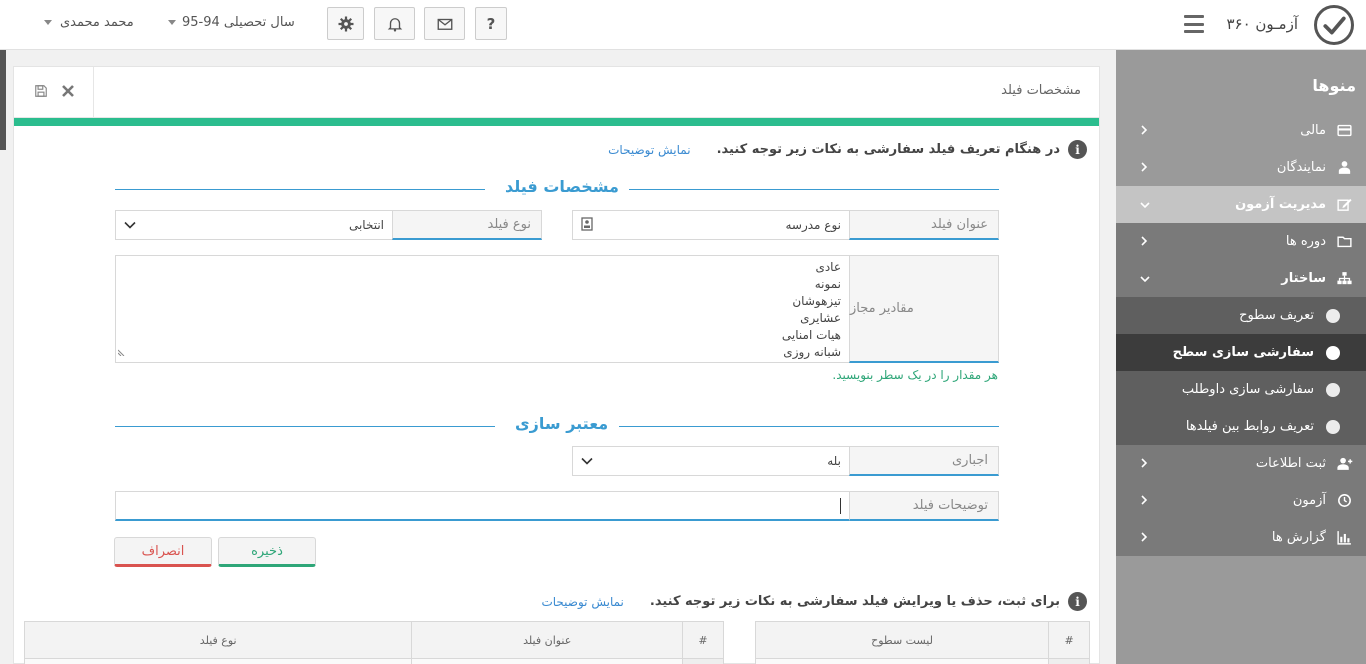 This screenshot has height=664, width=1366. I want to click on panel-accent-bar, so click(556, 122).